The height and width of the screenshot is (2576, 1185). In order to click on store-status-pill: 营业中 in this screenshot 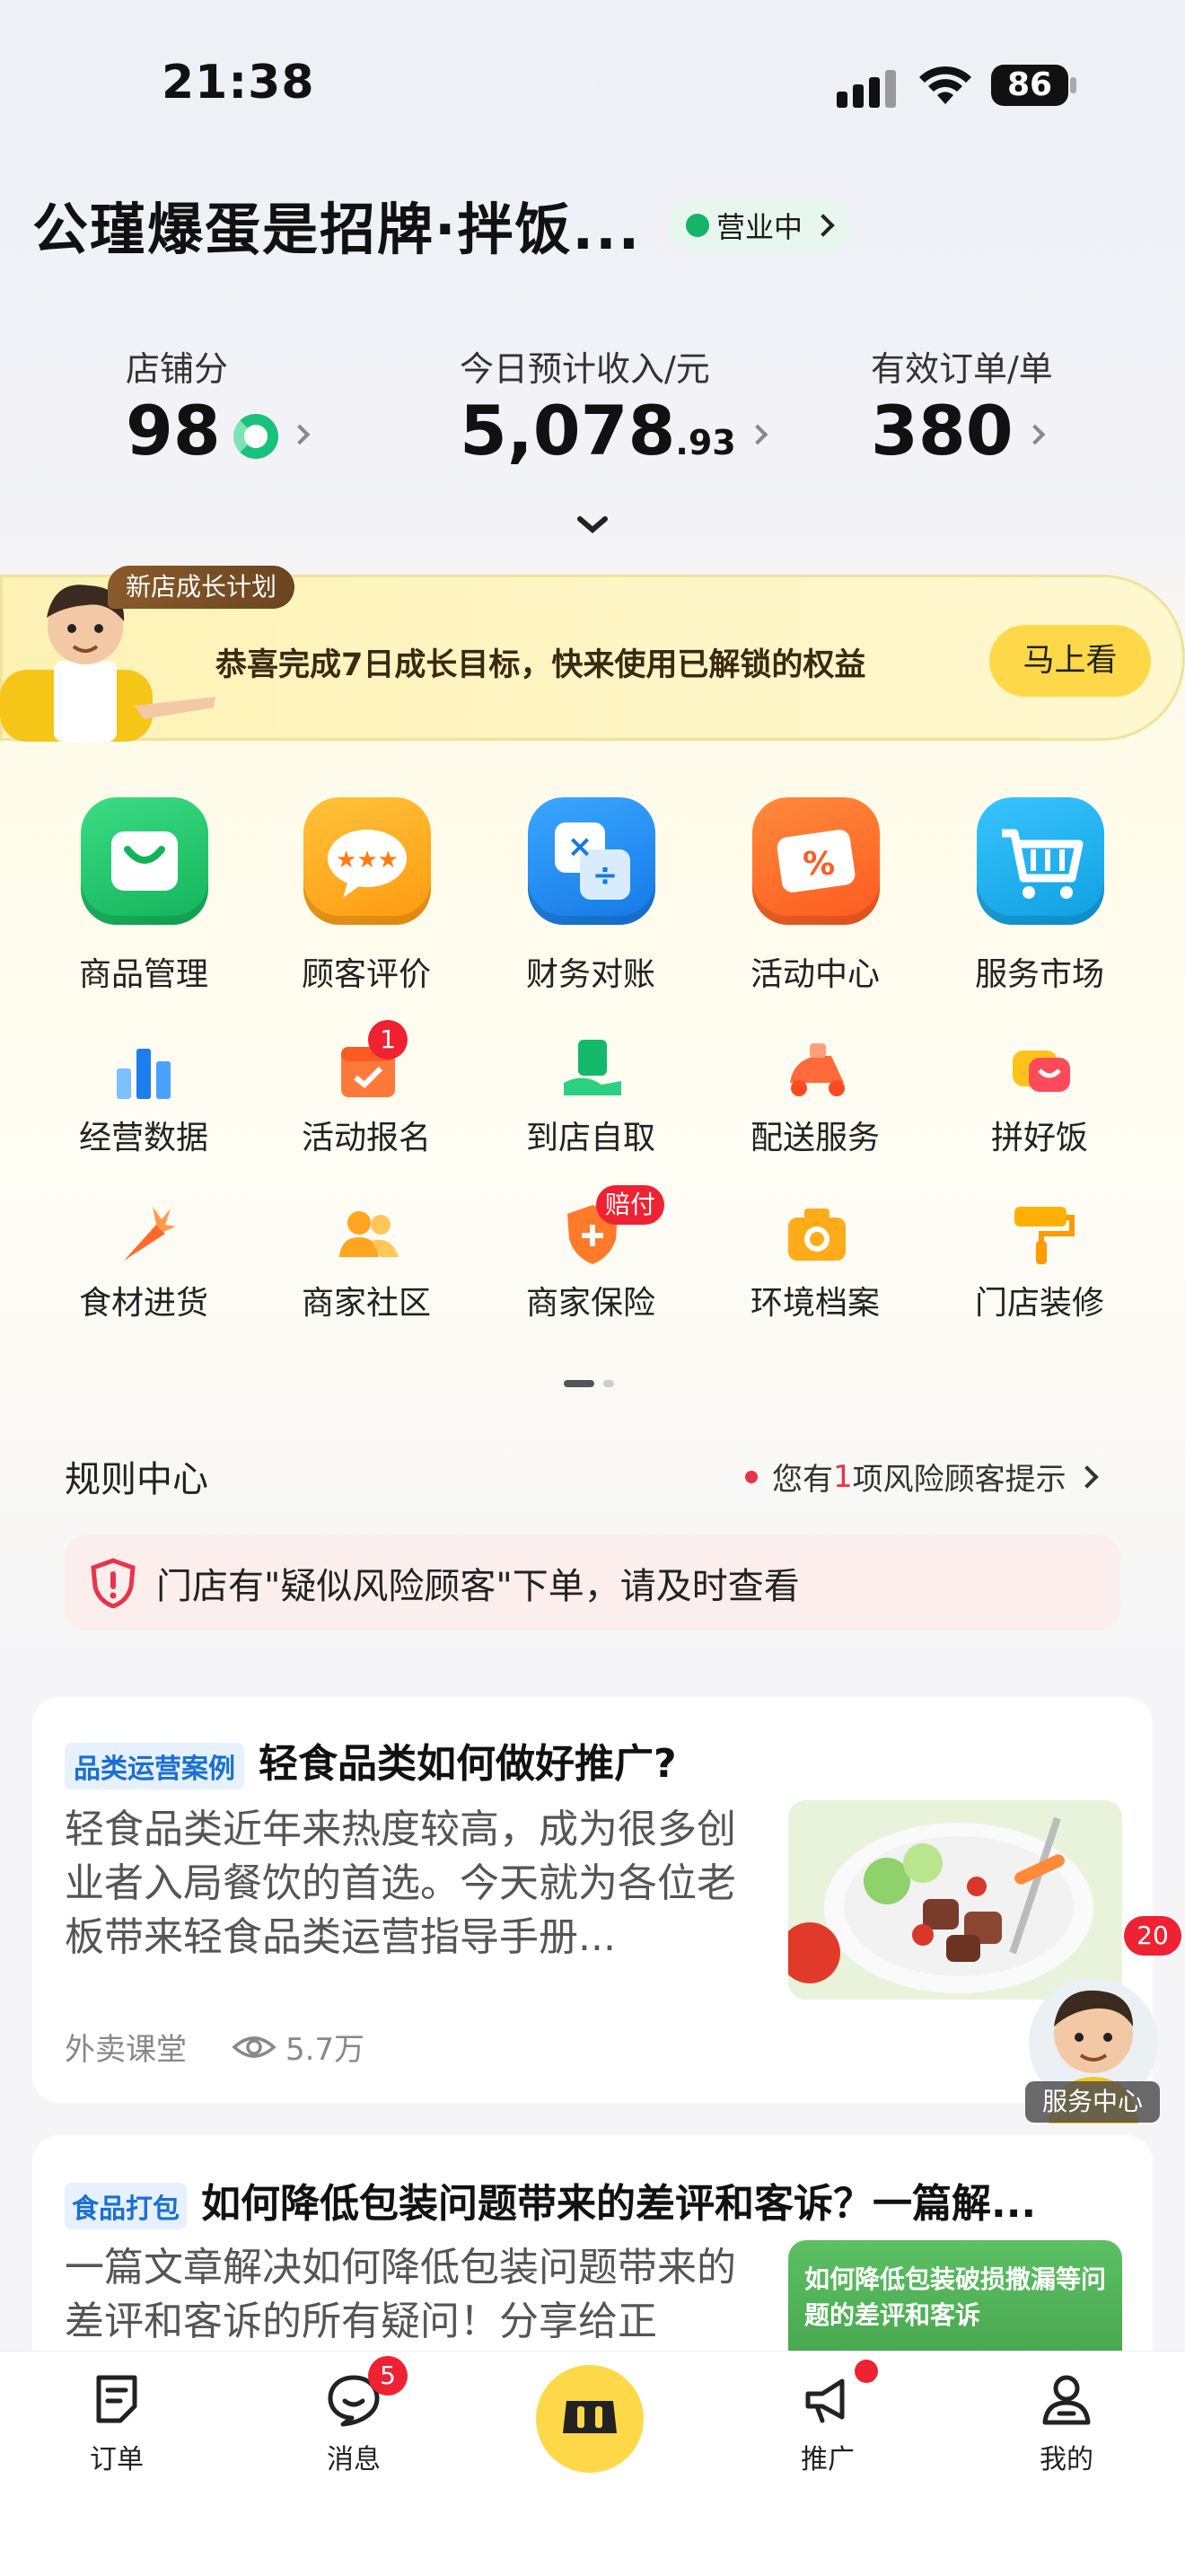, I will do `click(761, 225)`.